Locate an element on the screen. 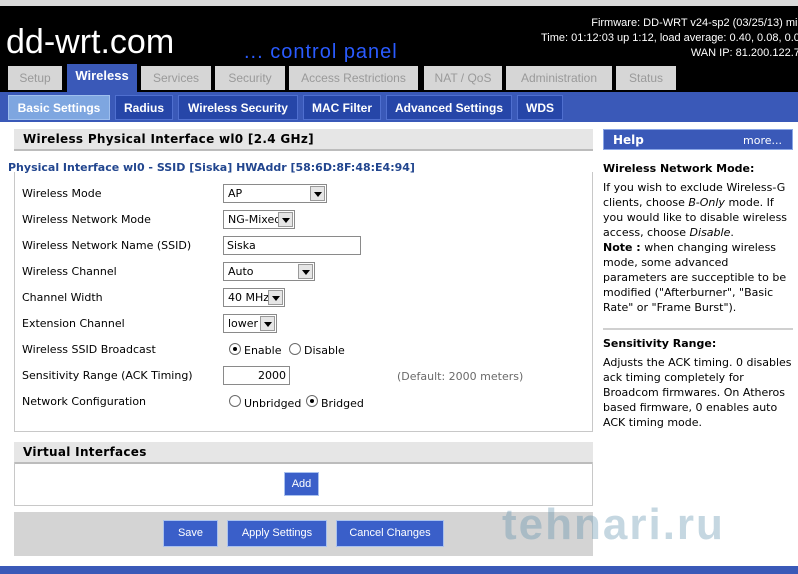 This screenshot has width=798, height=574. channel-width-select: 40 MHz is located at coordinates (254, 297).